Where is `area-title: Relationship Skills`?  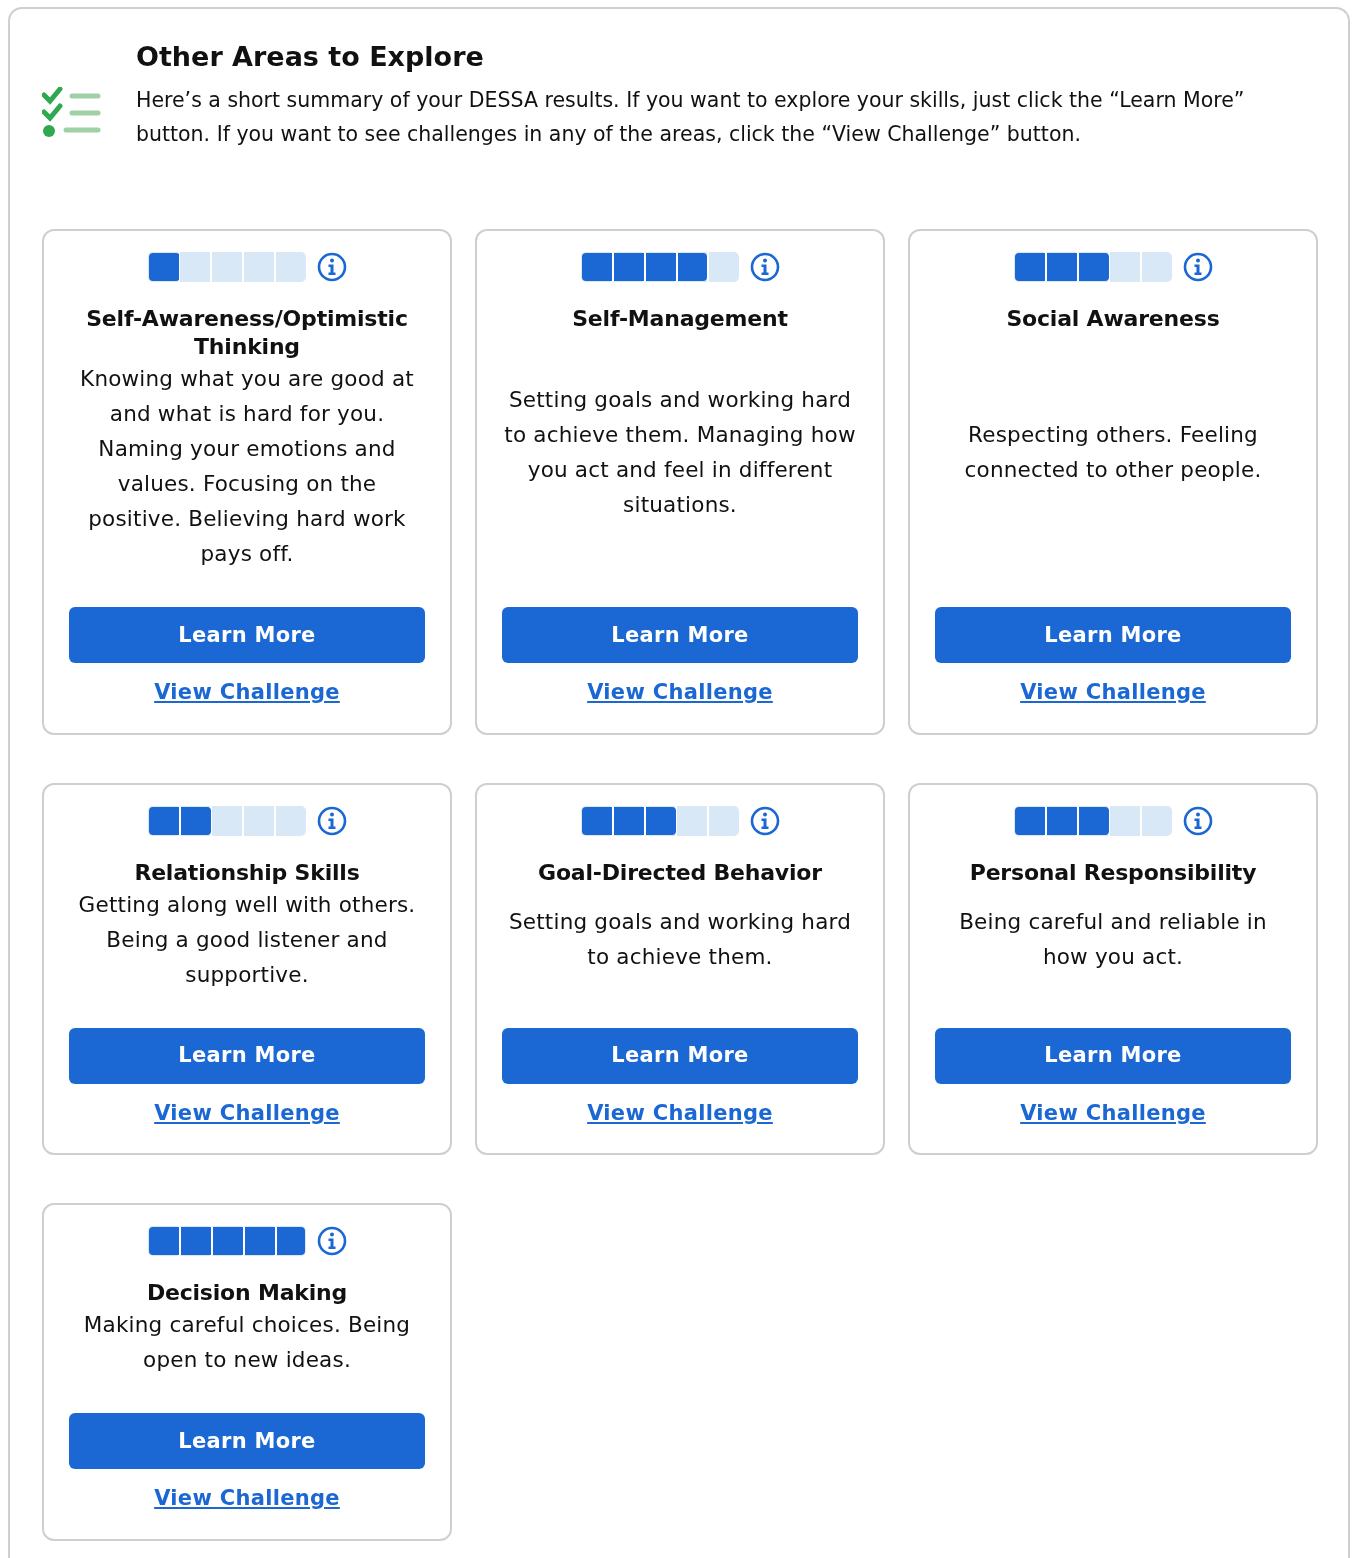
area-title: Relationship Skills is located at coordinates (247, 872).